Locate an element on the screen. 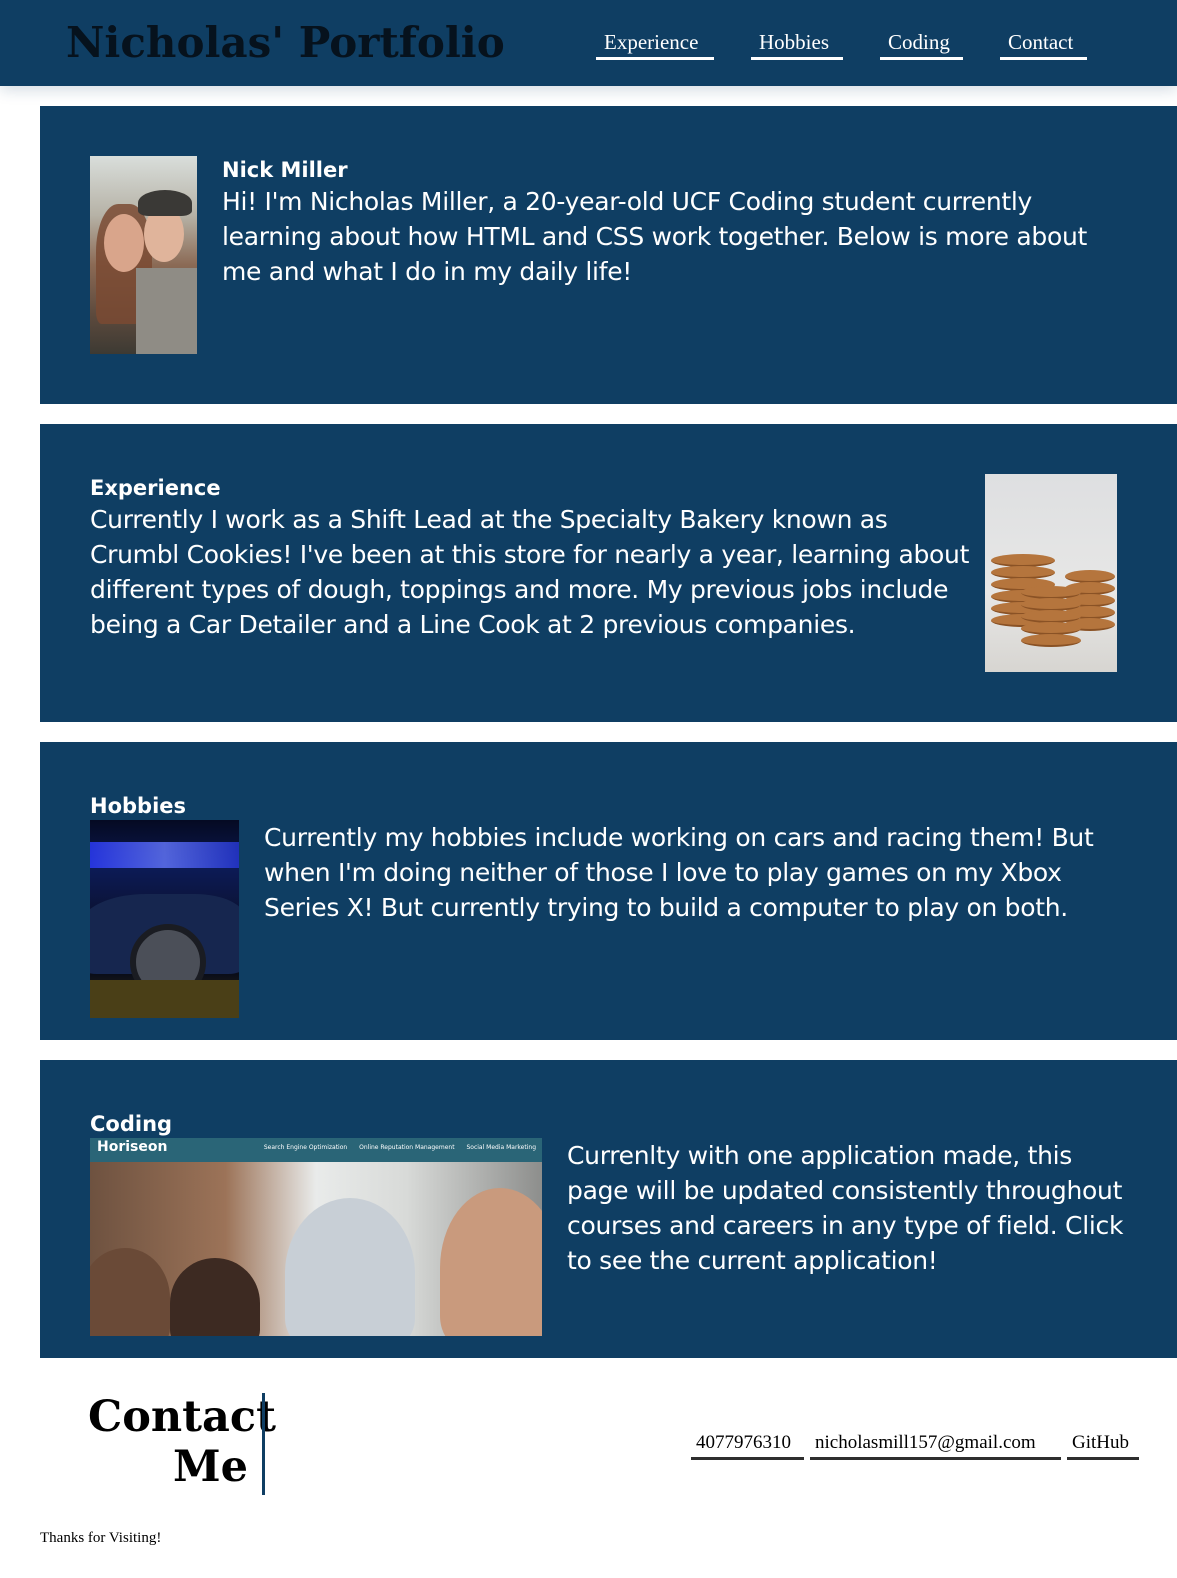 This screenshot has width=1177, height=1578. contact-divider is located at coordinates (263, 1444).